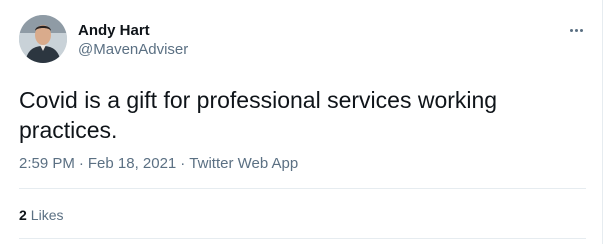 The height and width of the screenshot is (244, 615). I want to click on tweet-date: Feb 18, 2021, so click(132, 163).